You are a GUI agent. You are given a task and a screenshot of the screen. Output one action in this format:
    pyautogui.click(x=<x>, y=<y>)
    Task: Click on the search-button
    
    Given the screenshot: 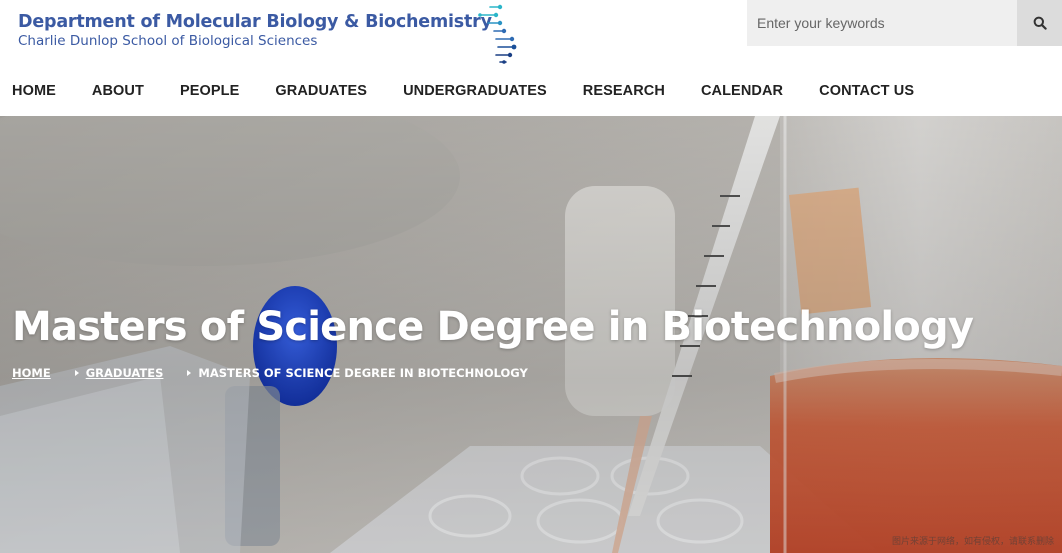 What is the action you would take?
    pyautogui.click(x=1039, y=23)
    